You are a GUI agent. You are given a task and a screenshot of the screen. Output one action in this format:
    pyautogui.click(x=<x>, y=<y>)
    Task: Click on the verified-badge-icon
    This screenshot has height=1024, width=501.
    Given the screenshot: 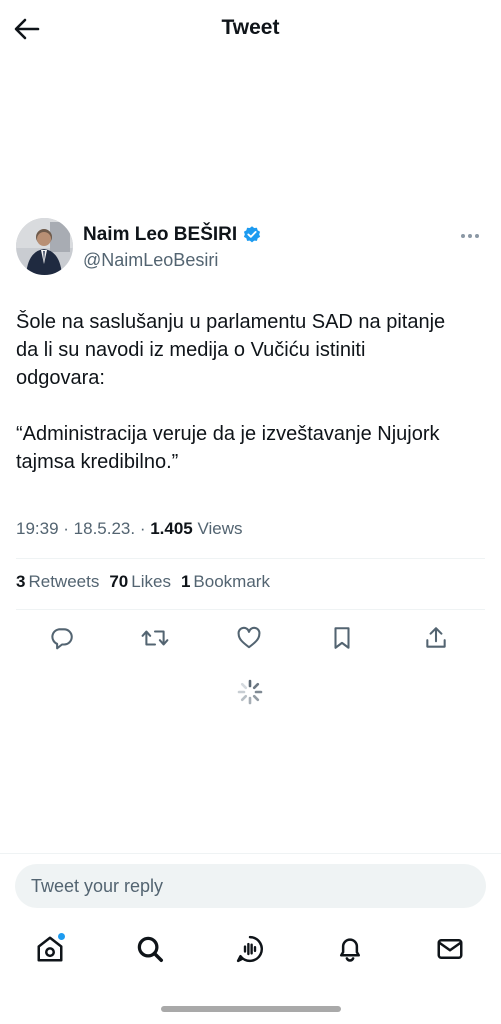 What is the action you would take?
    pyautogui.click(x=252, y=235)
    